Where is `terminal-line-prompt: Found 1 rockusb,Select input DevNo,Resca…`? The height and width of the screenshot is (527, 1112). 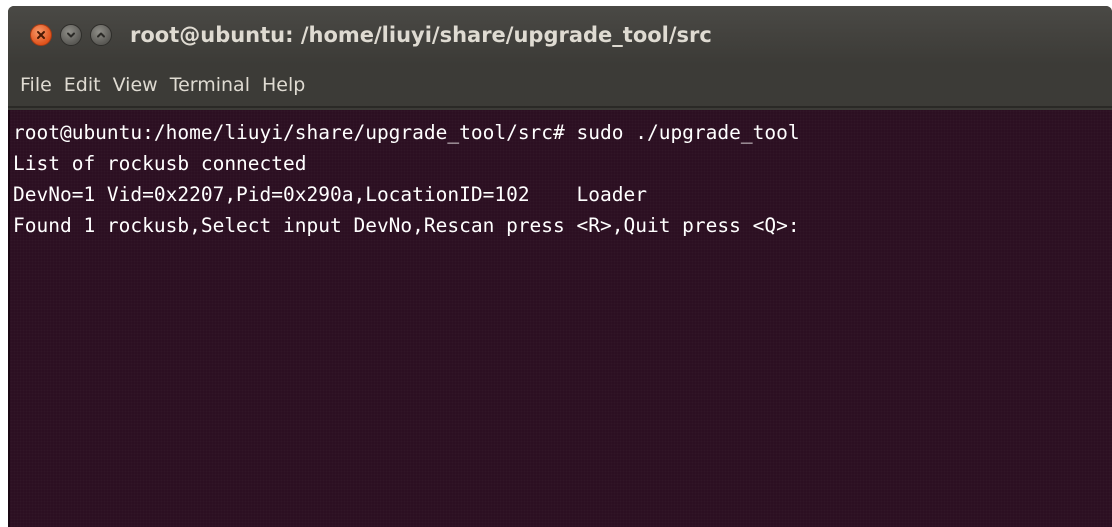 terminal-line-prompt: Found 1 rockusb,Select input DevNo,Resca… is located at coordinates (406, 225).